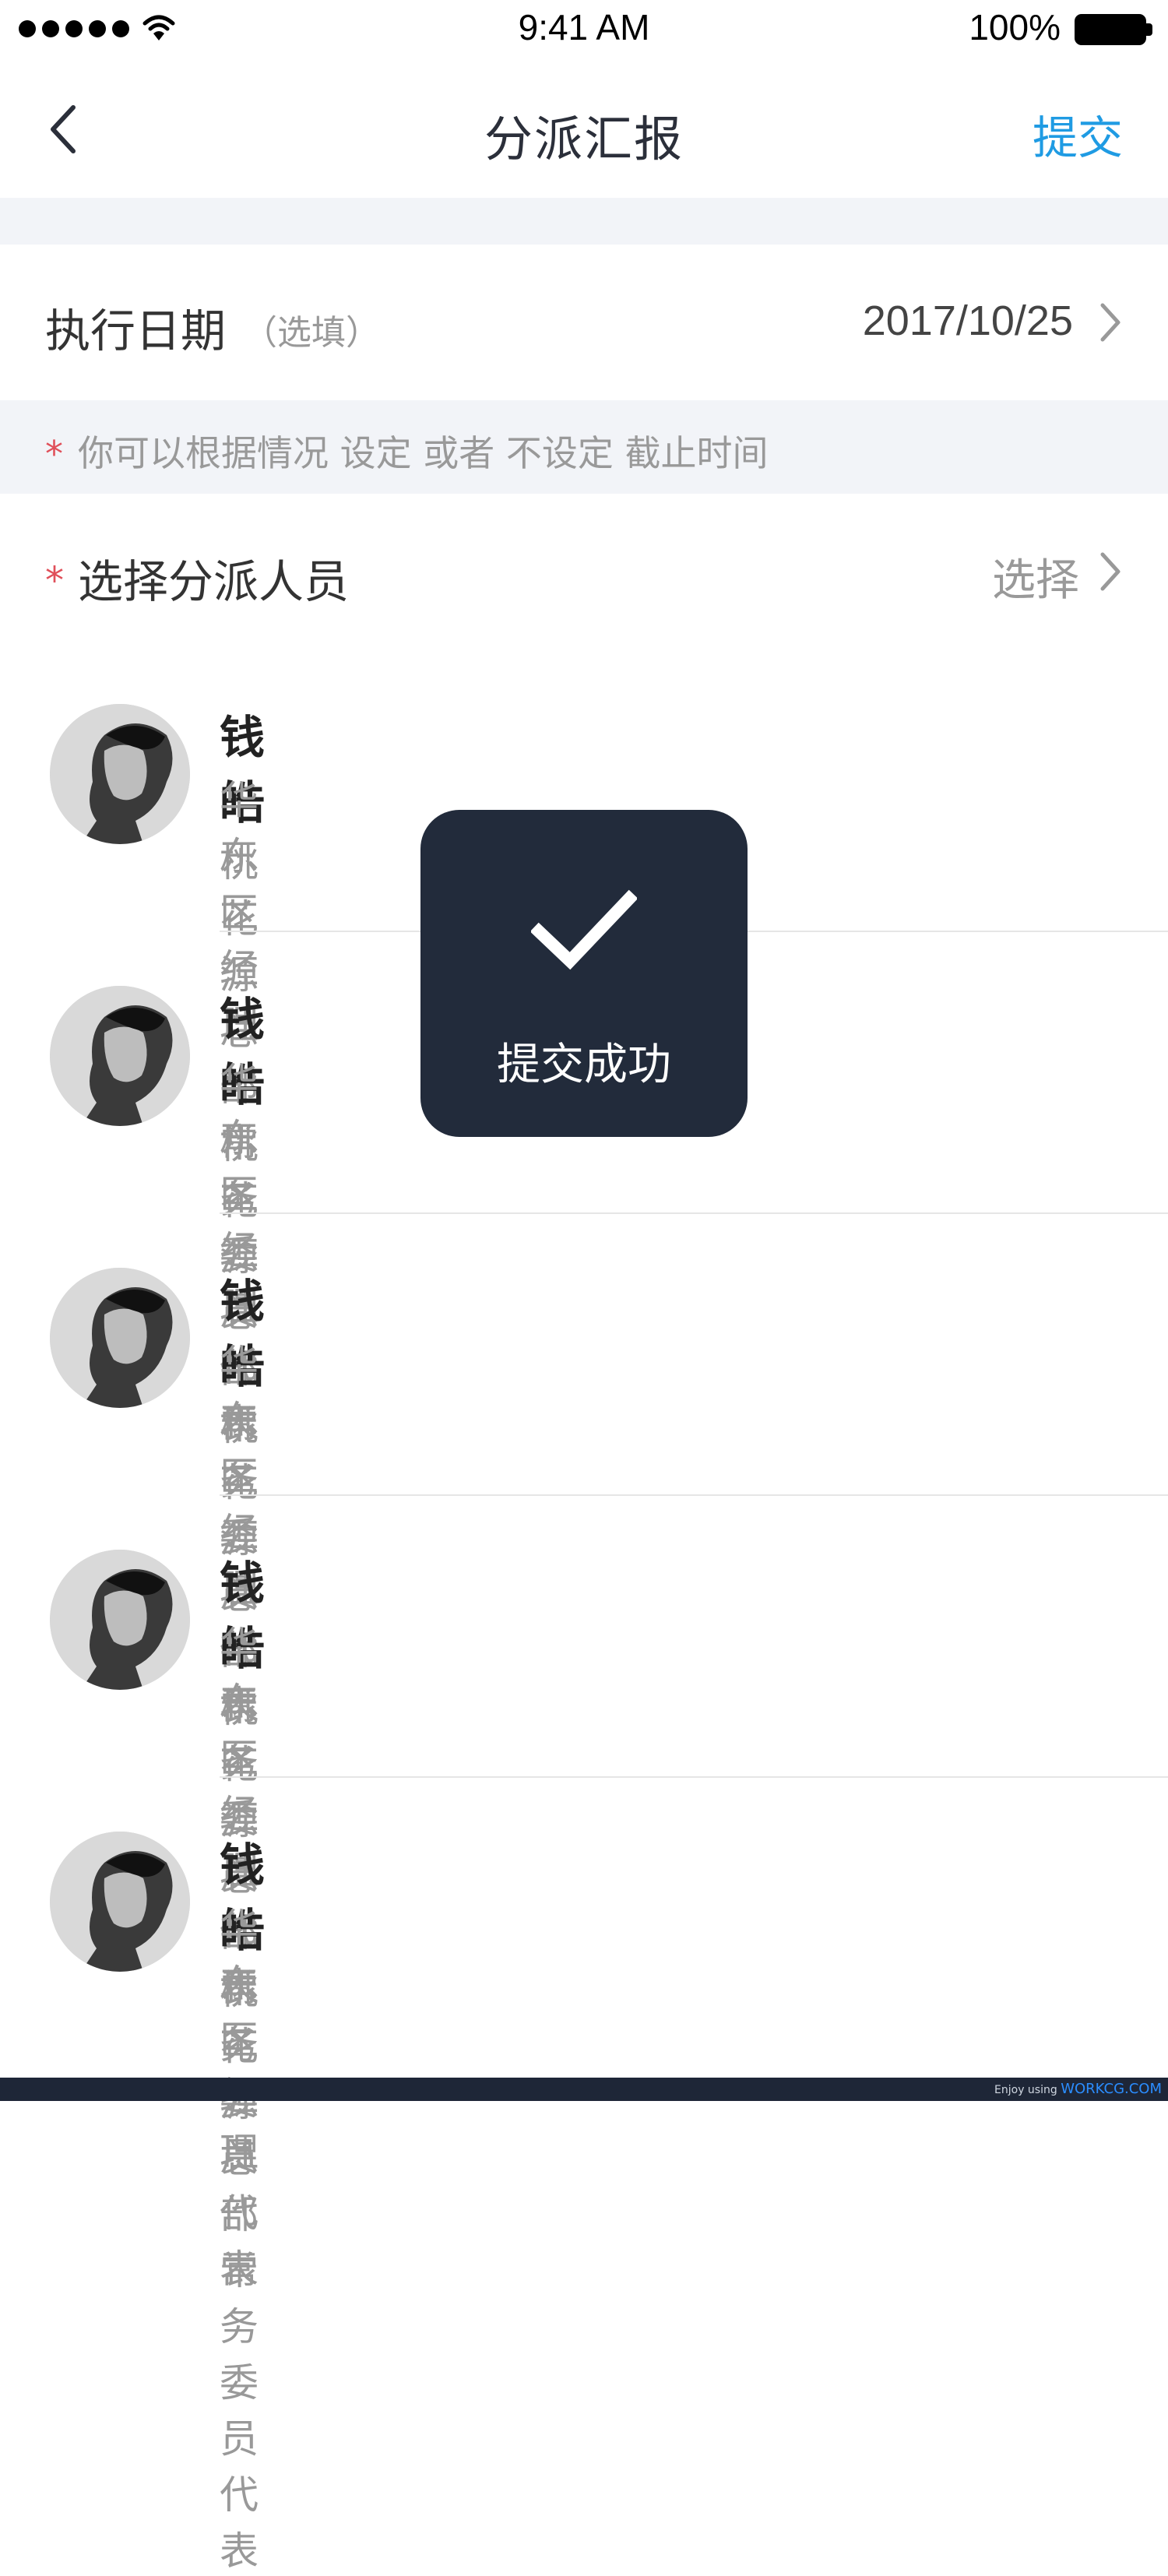 The image size is (1168, 2576). I want to click on success-toast: 提交成功, so click(584, 973).